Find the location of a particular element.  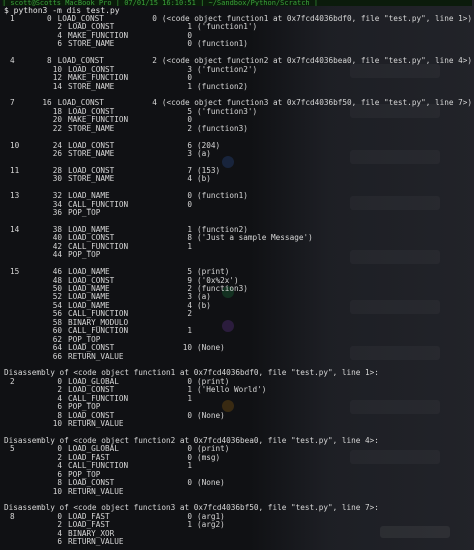

argument-value: ('Hello World') is located at coordinates (232, 390).